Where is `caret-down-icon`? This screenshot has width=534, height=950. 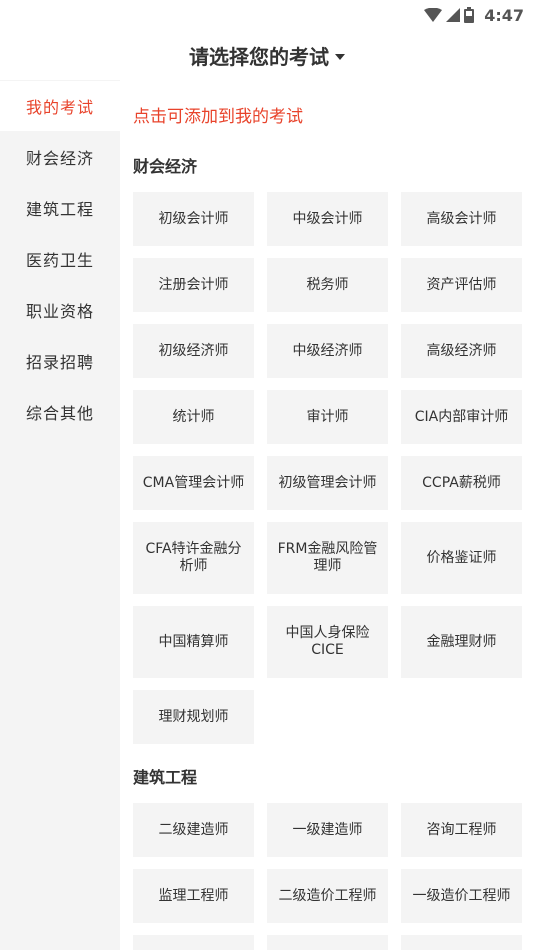
caret-down-icon is located at coordinates (340, 56).